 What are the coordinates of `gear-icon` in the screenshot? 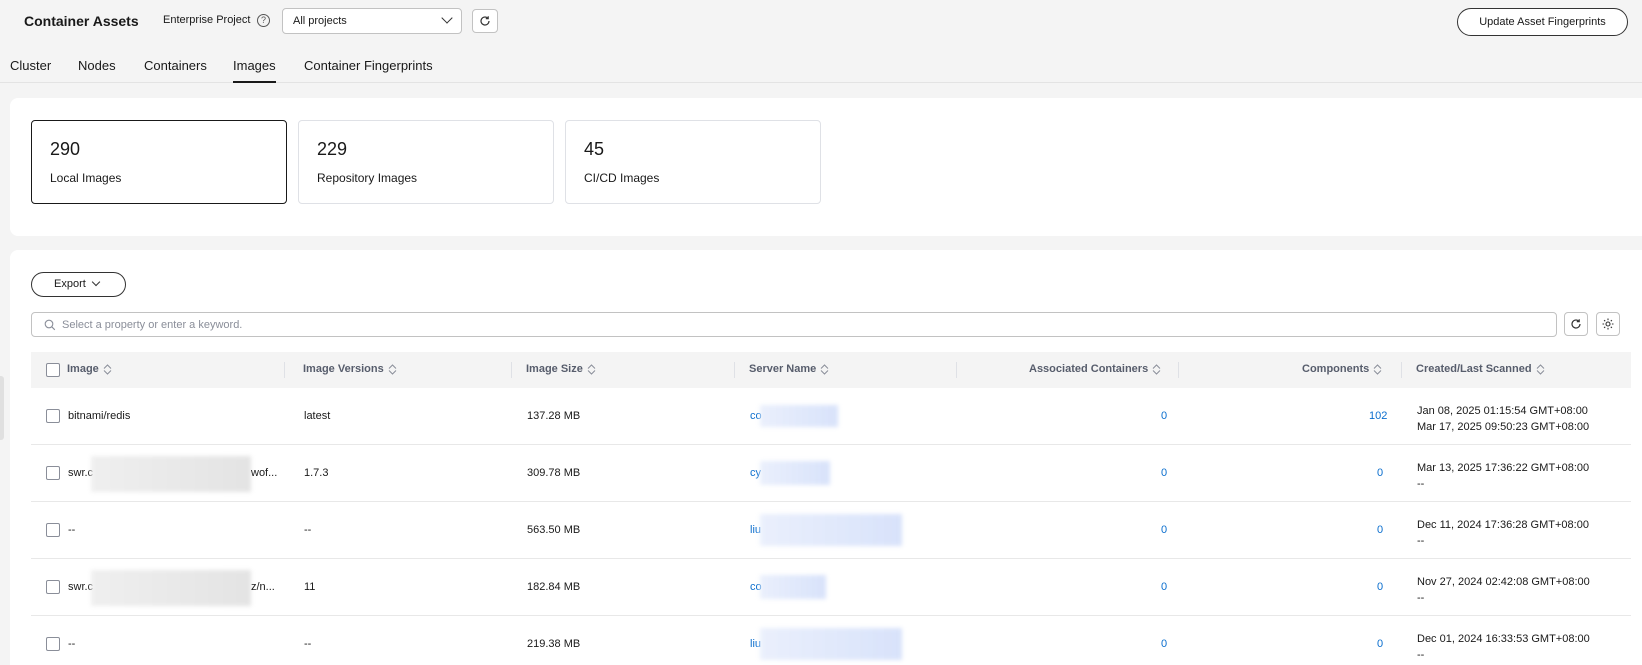 It's located at (1608, 324).